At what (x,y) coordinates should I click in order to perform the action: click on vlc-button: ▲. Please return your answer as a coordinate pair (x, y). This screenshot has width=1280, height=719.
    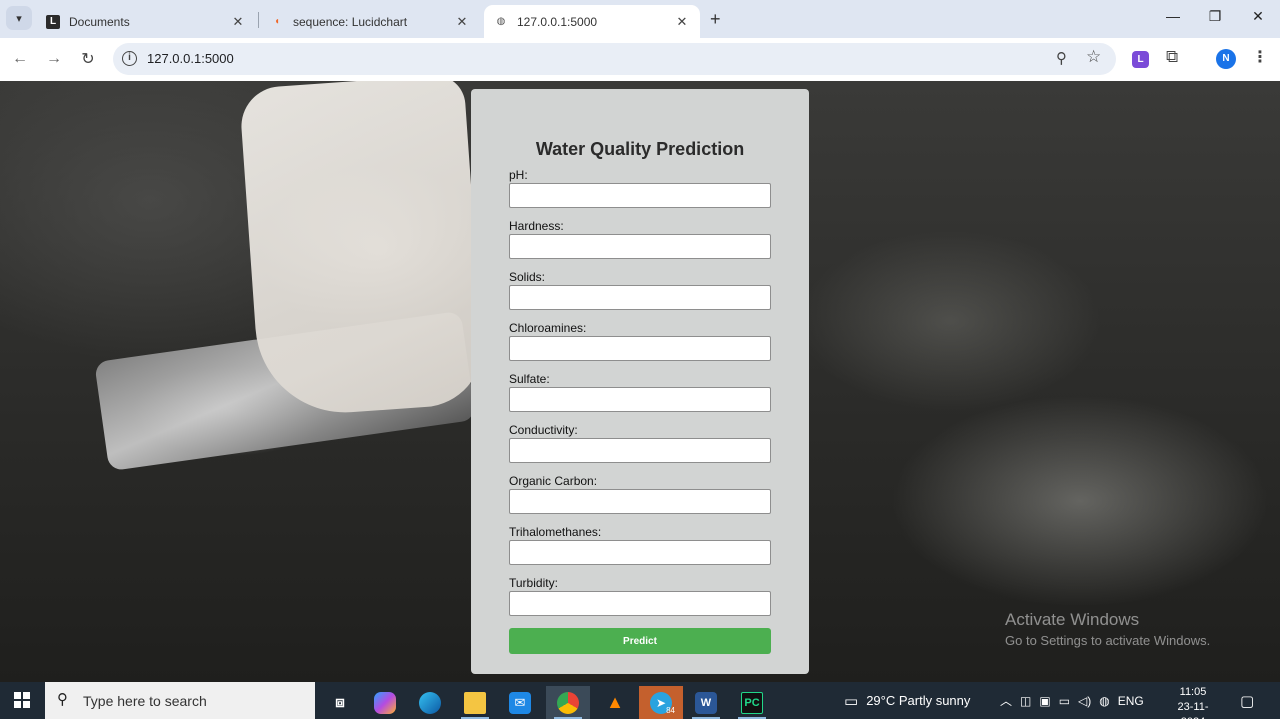
    Looking at the image, I should click on (615, 702).